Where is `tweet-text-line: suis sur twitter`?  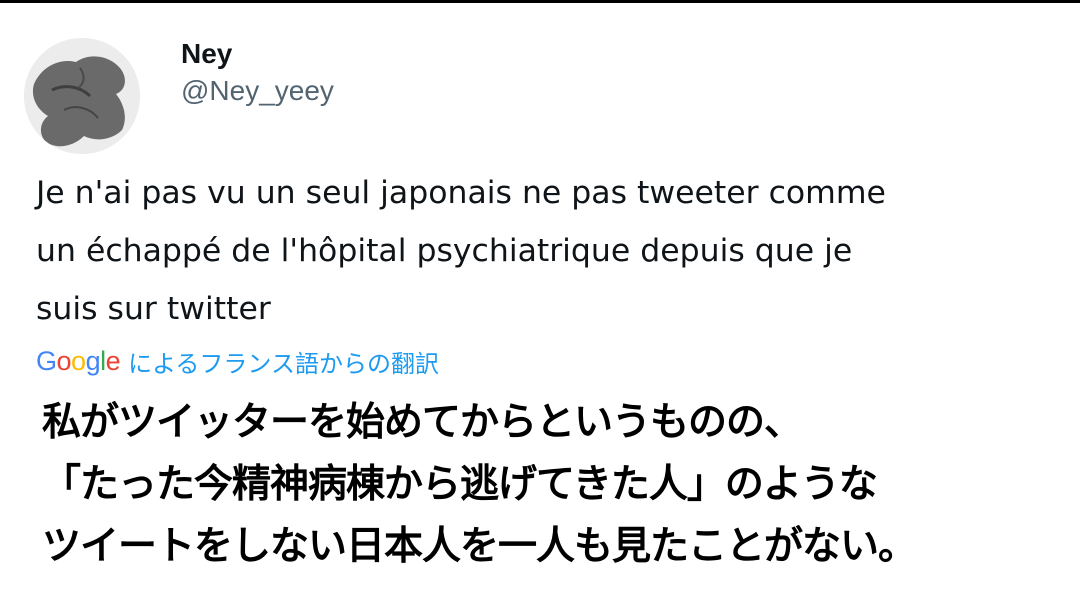 tweet-text-line: suis sur twitter is located at coordinates (153, 309).